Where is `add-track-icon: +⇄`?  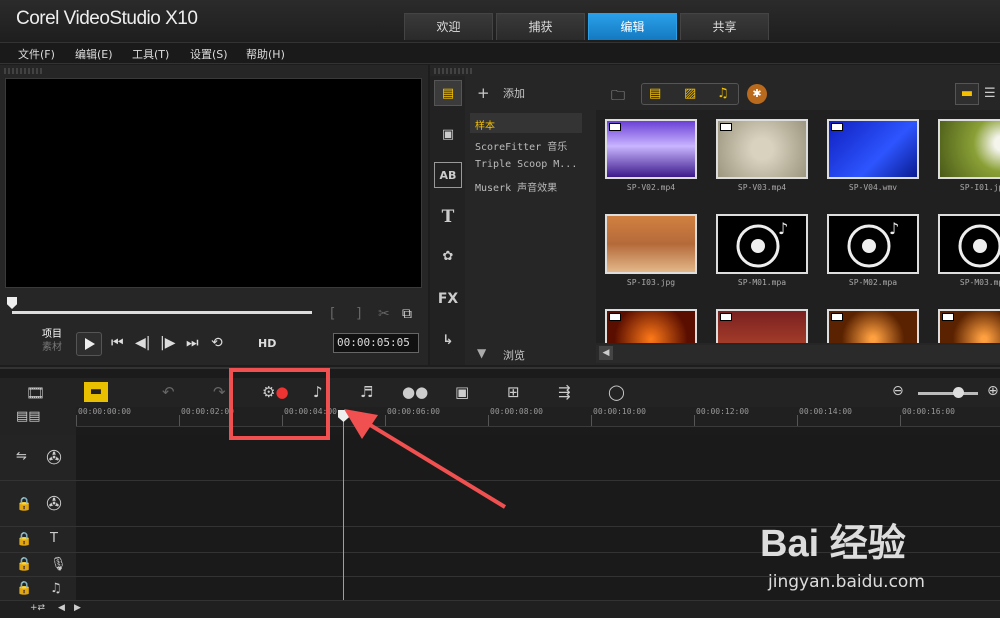 add-track-icon: +⇄ is located at coordinates (37, 608).